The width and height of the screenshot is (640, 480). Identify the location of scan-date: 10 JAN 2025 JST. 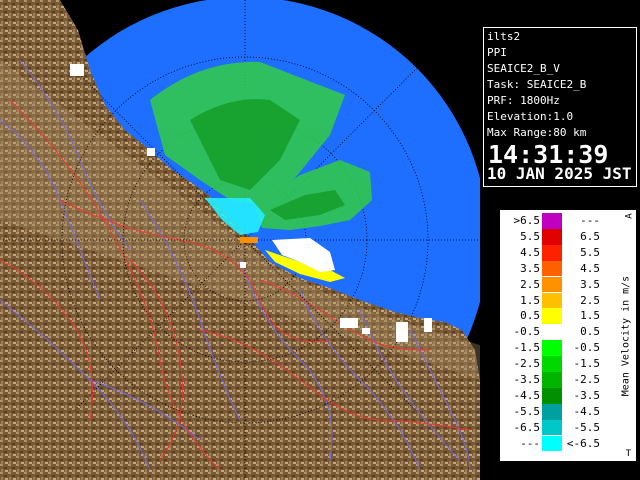
(559, 173).